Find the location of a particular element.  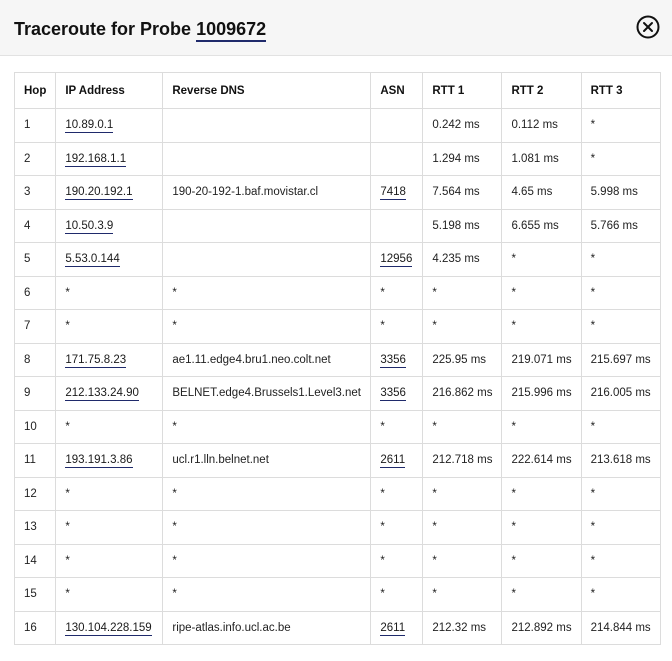

column-header-reverse-dns: Reverse DNS is located at coordinates (267, 90).